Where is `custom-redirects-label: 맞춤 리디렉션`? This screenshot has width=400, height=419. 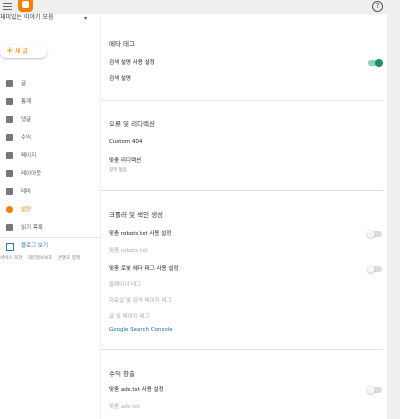 custom-redirects-label: 맞춤 리디렉션 is located at coordinates (125, 161).